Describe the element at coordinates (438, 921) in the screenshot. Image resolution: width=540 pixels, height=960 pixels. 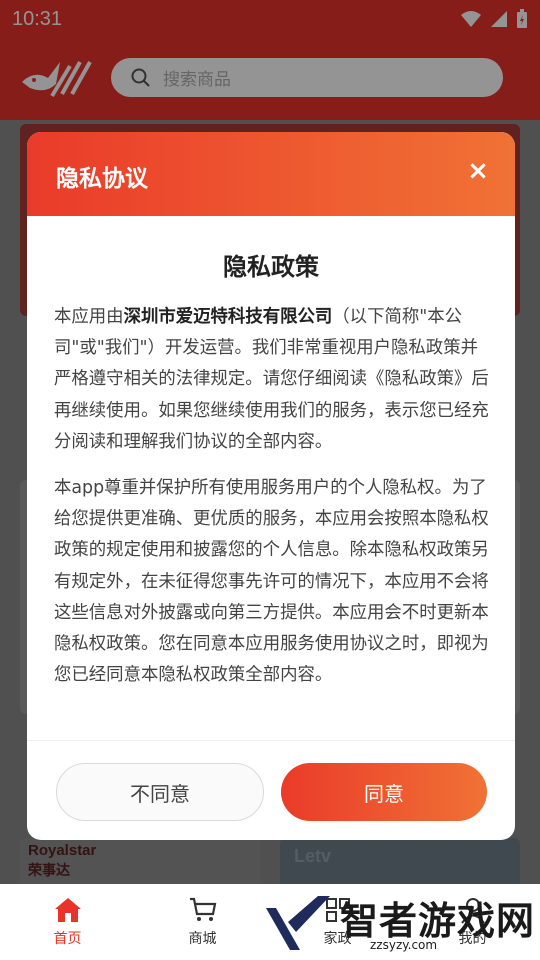
I see `watermark-text: 智者游戏网` at that location.